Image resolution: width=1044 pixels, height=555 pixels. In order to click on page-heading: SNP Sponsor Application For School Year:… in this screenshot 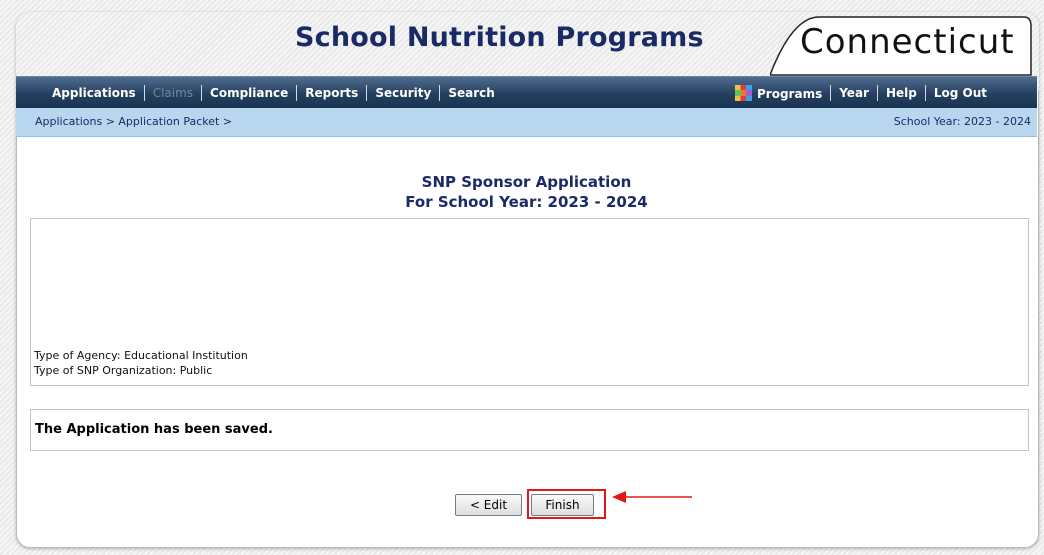, I will do `click(526, 192)`.